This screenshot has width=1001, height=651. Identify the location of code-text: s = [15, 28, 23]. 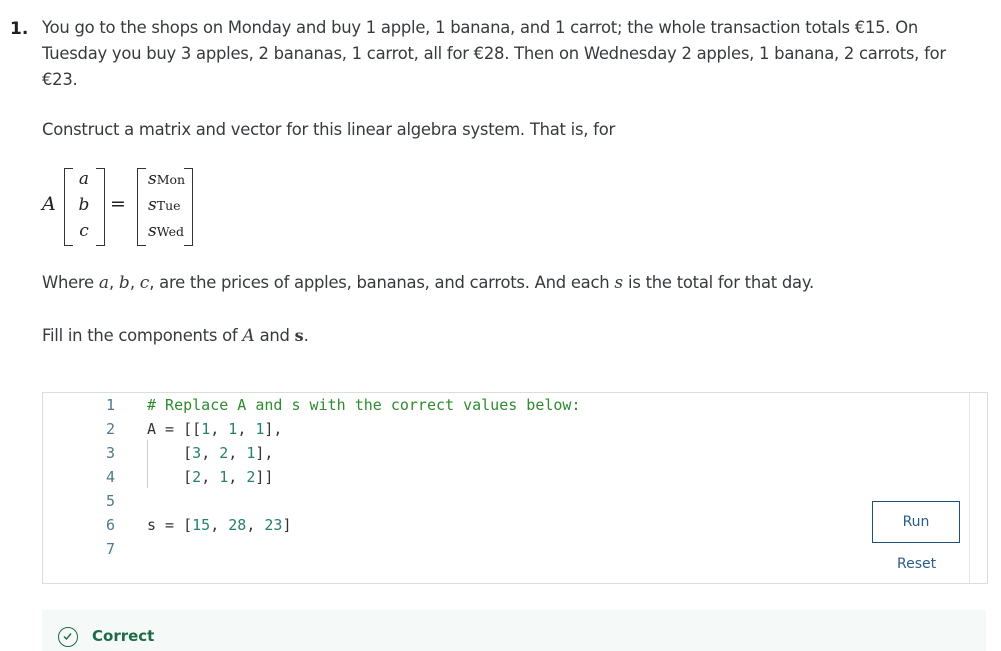
(219, 525).